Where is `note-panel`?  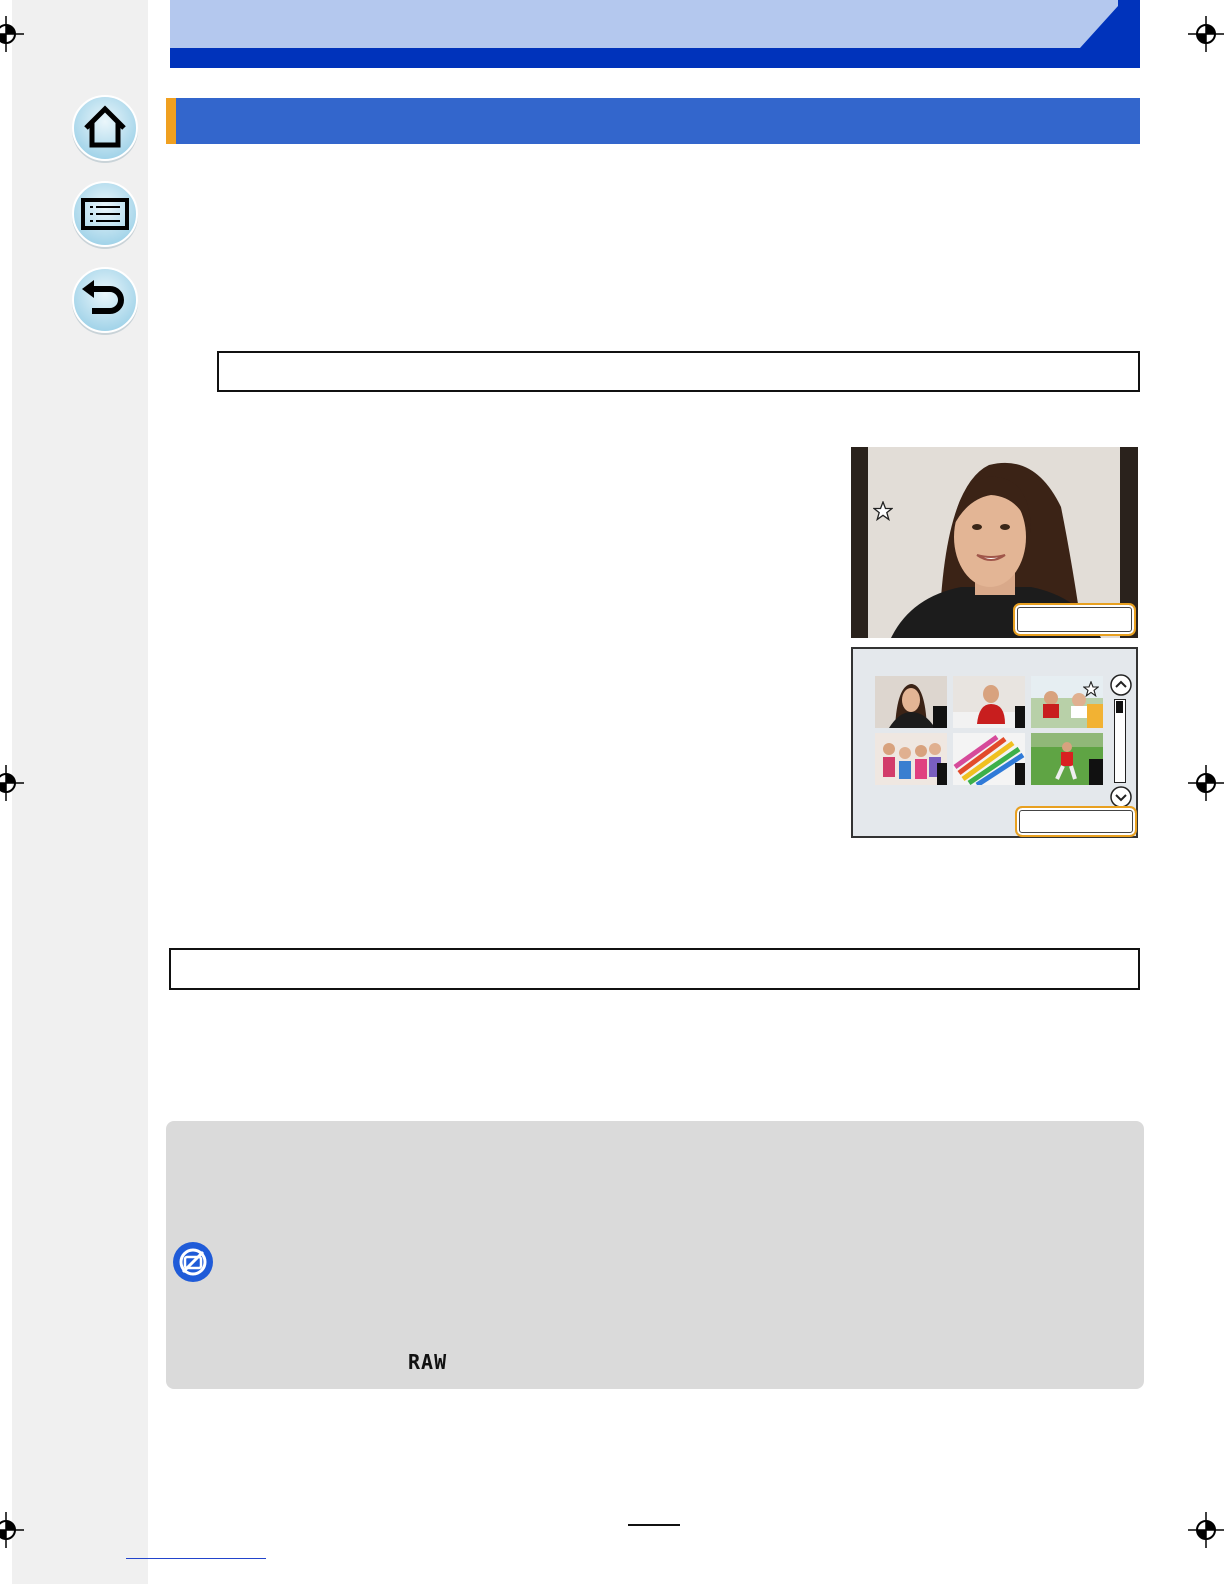 note-panel is located at coordinates (655, 1255).